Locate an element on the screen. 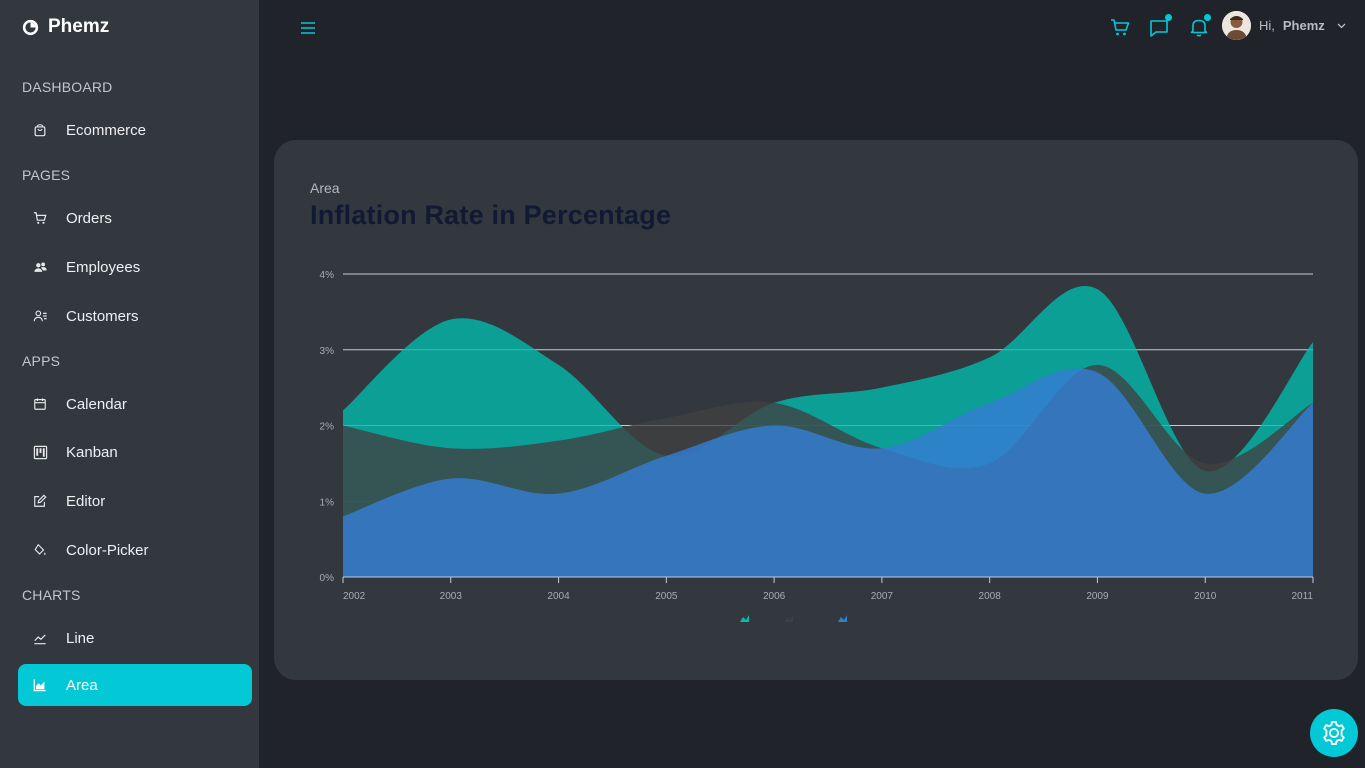  menu-icon is located at coordinates (308, 28).